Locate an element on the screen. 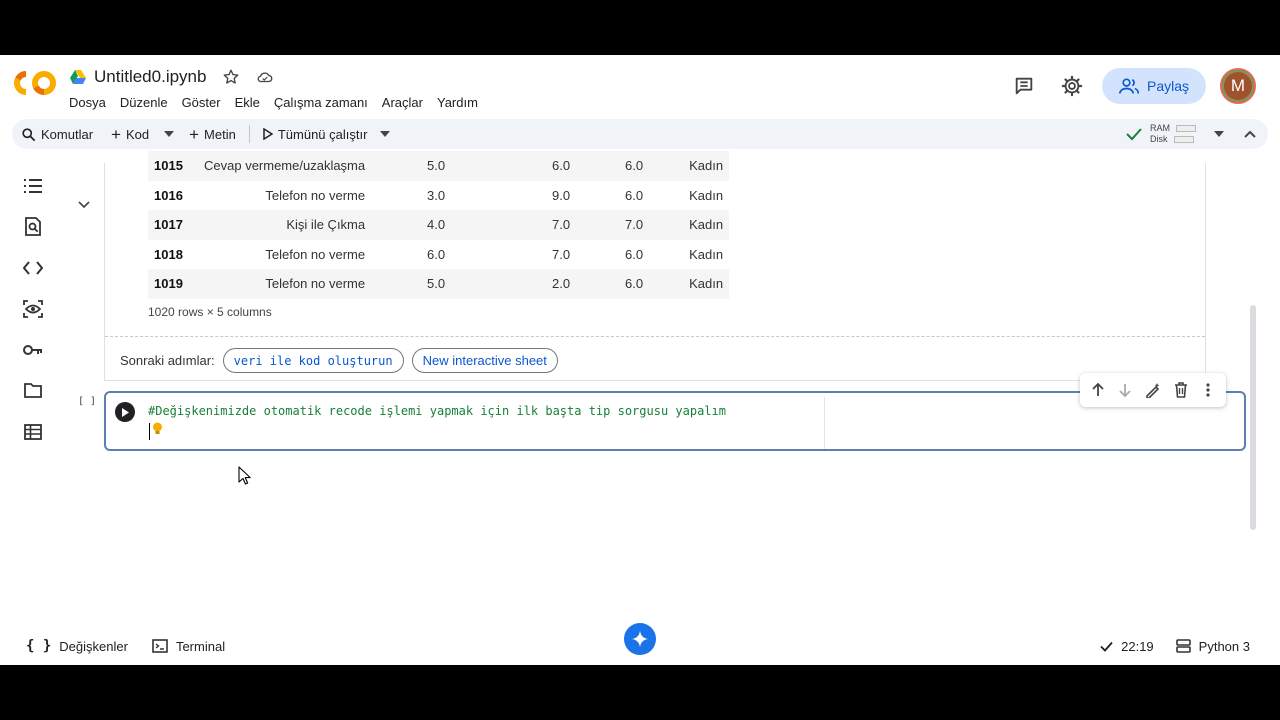  delete-cell-button is located at coordinates (1181, 390).